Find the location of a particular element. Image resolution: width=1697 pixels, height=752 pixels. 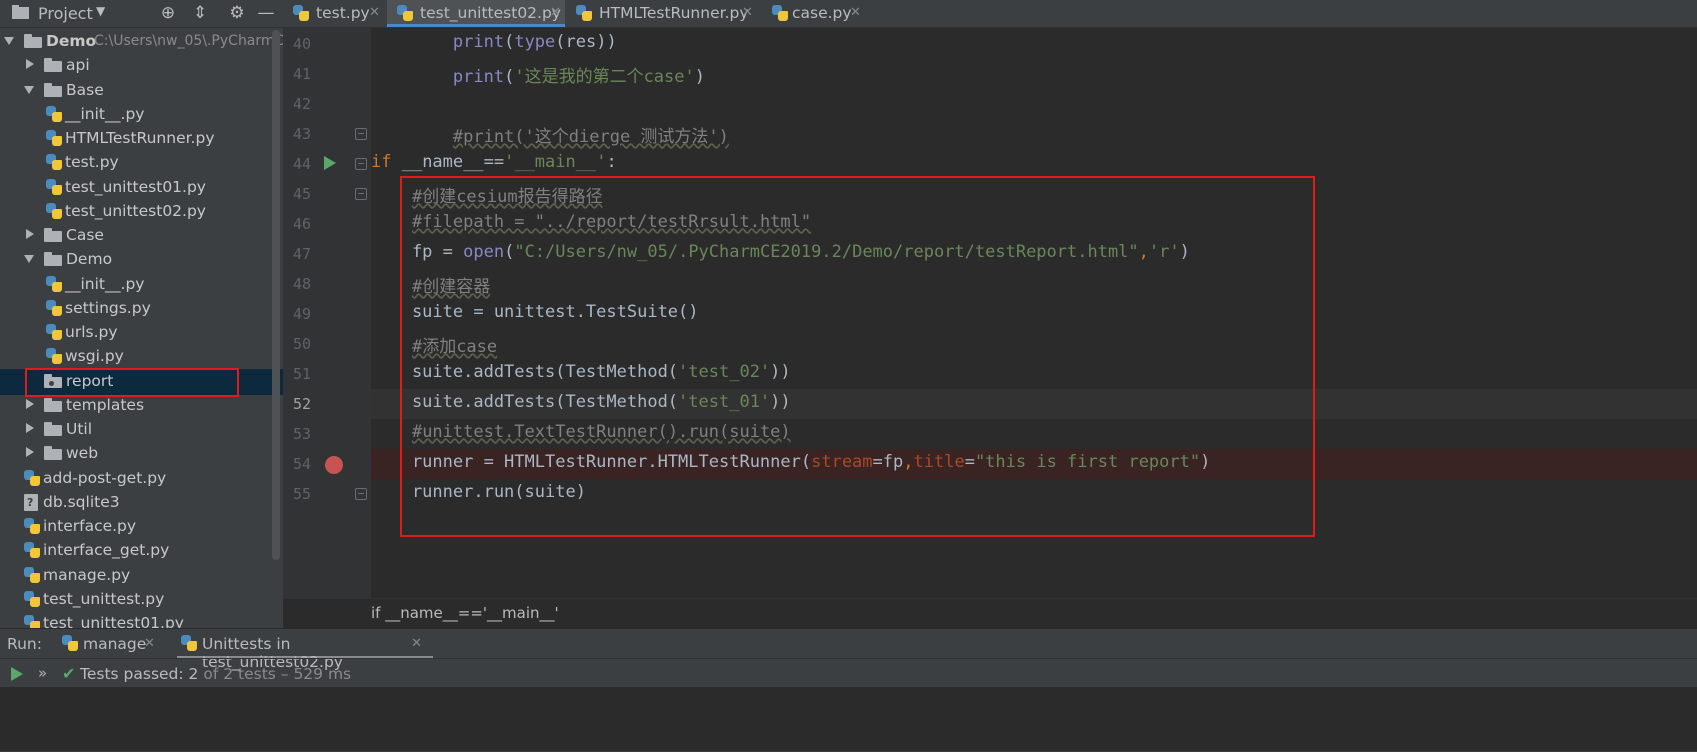

code-line: #print('这个dierge 测试方法') is located at coordinates (550, 134).